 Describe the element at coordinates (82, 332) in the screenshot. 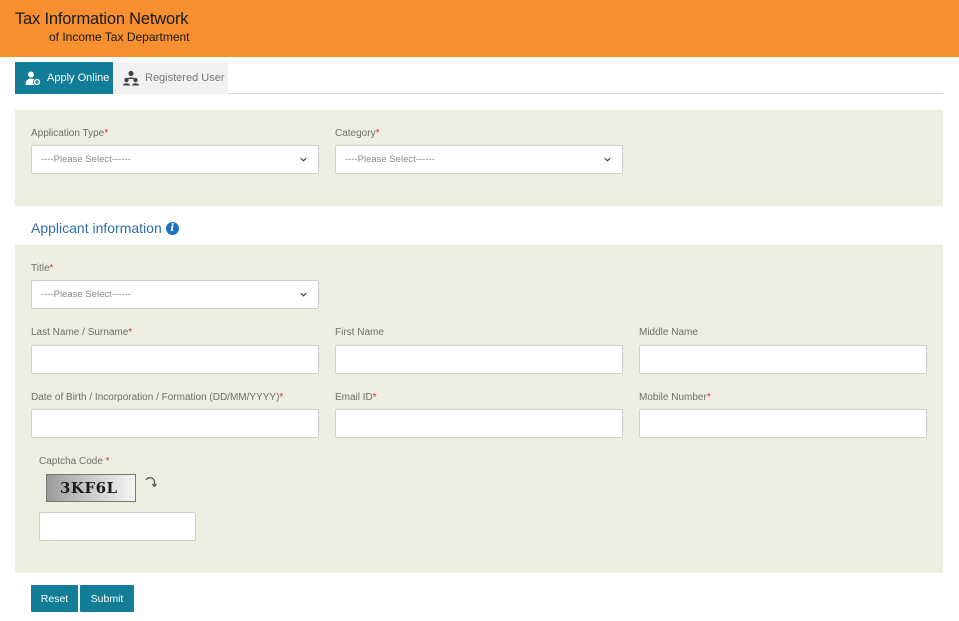

I see `last-name-label: Last Name / Surname*` at that location.